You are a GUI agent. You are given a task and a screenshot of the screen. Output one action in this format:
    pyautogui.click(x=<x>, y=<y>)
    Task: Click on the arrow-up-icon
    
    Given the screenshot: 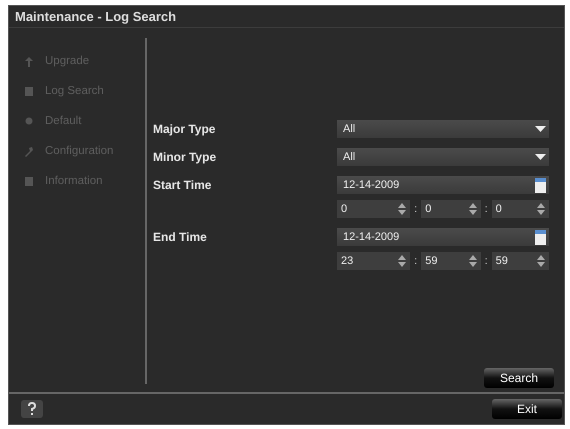 What is the action you would take?
    pyautogui.click(x=29, y=61)
    